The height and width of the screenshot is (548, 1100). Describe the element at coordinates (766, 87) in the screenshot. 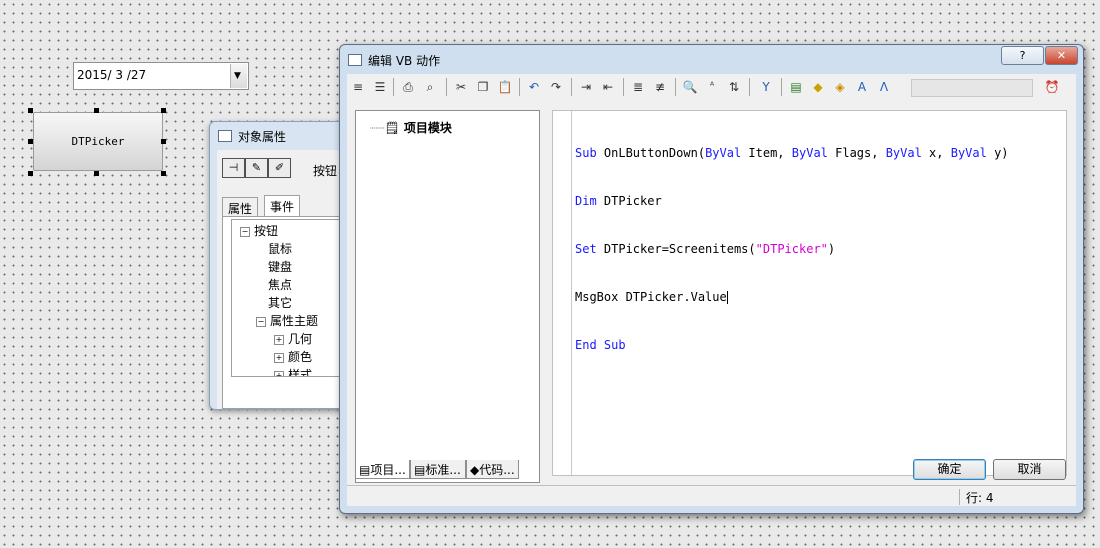

I see `syntax-check-icon: Y` at that location.